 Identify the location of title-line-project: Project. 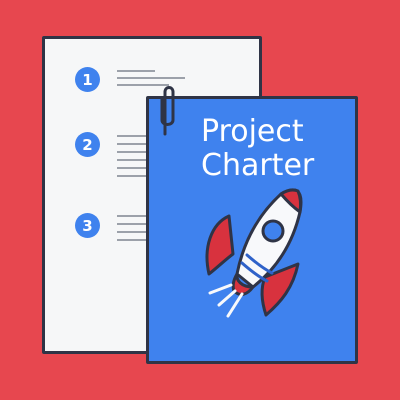
(252, 131).